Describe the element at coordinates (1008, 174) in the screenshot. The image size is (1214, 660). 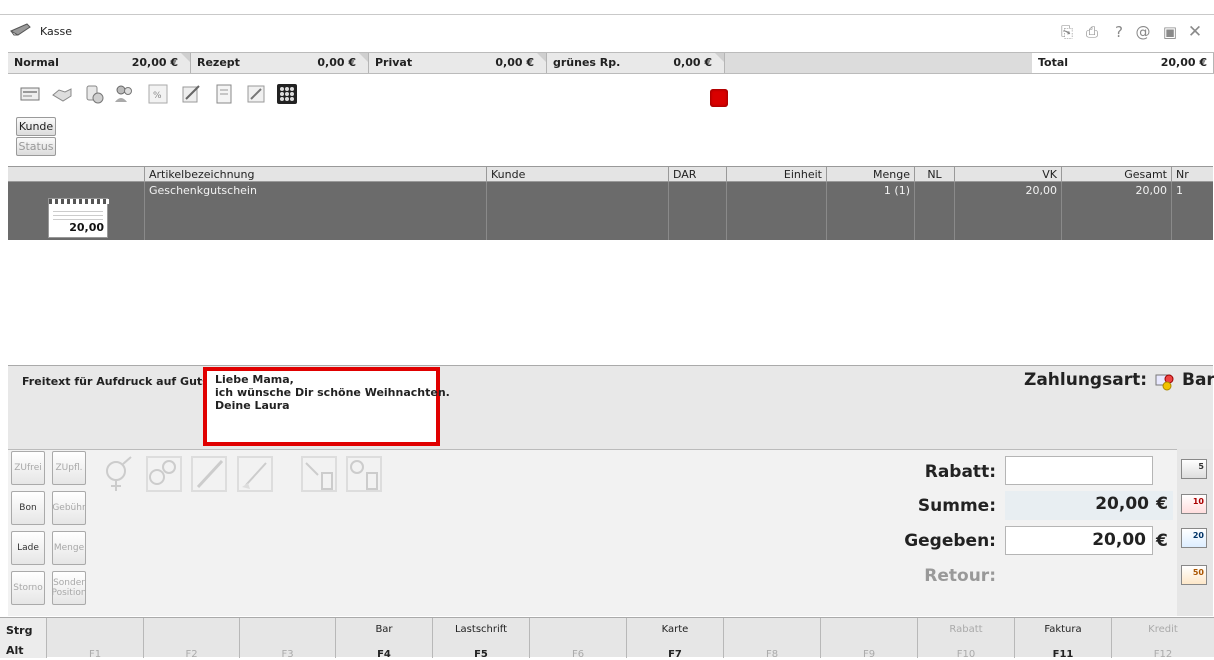
I see `col-vk: VK` at that location.